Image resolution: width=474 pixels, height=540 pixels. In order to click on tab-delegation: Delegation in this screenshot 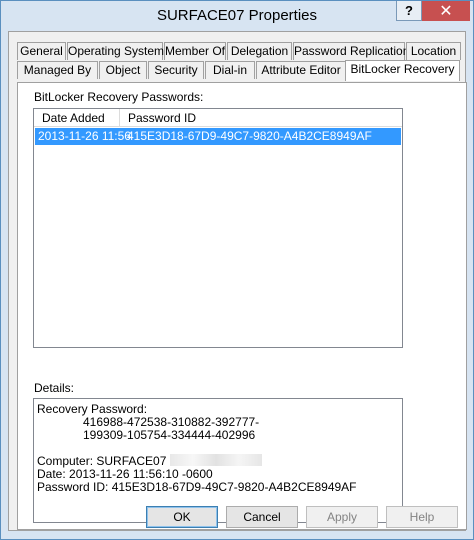, I will do `click(259, 51)`.